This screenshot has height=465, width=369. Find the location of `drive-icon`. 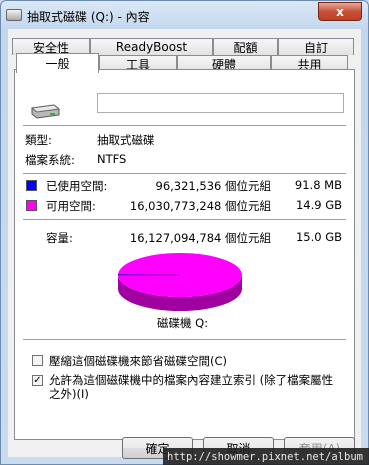

drive-icon is located at coordinates (14, 15).